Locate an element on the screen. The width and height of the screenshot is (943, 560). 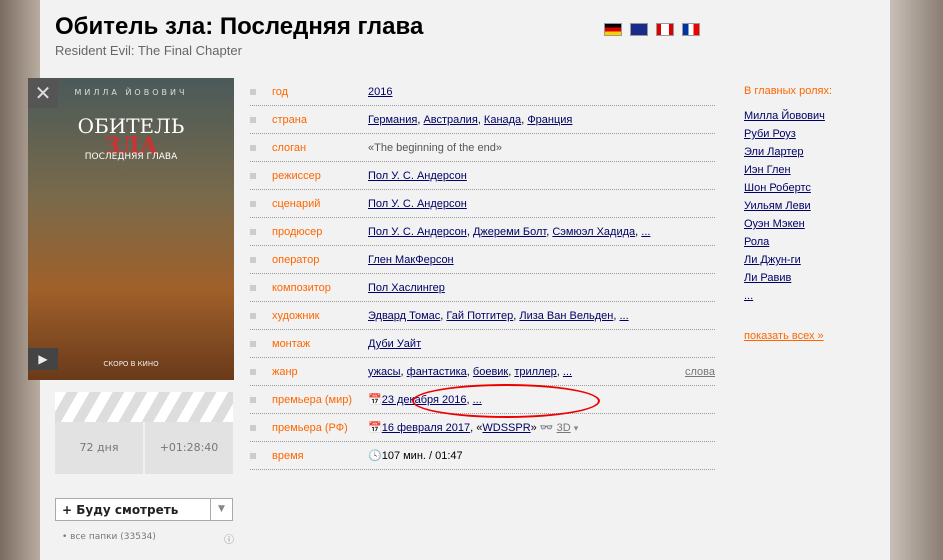
cast-heading: В главных ролях: is located at coordinates (788, 91).